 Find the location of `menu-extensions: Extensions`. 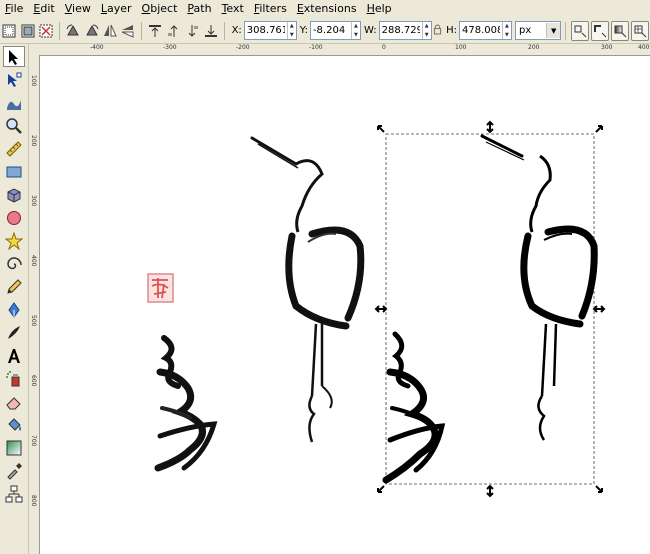

menu-extensions: Extensions is located at coordinates (327, 9).